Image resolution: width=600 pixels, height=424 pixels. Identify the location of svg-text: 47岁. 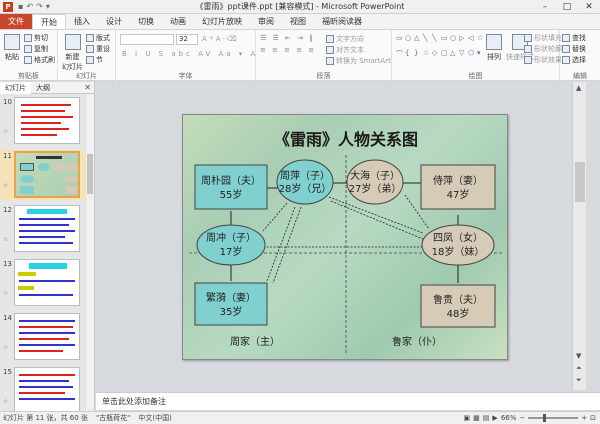
(458, 194).